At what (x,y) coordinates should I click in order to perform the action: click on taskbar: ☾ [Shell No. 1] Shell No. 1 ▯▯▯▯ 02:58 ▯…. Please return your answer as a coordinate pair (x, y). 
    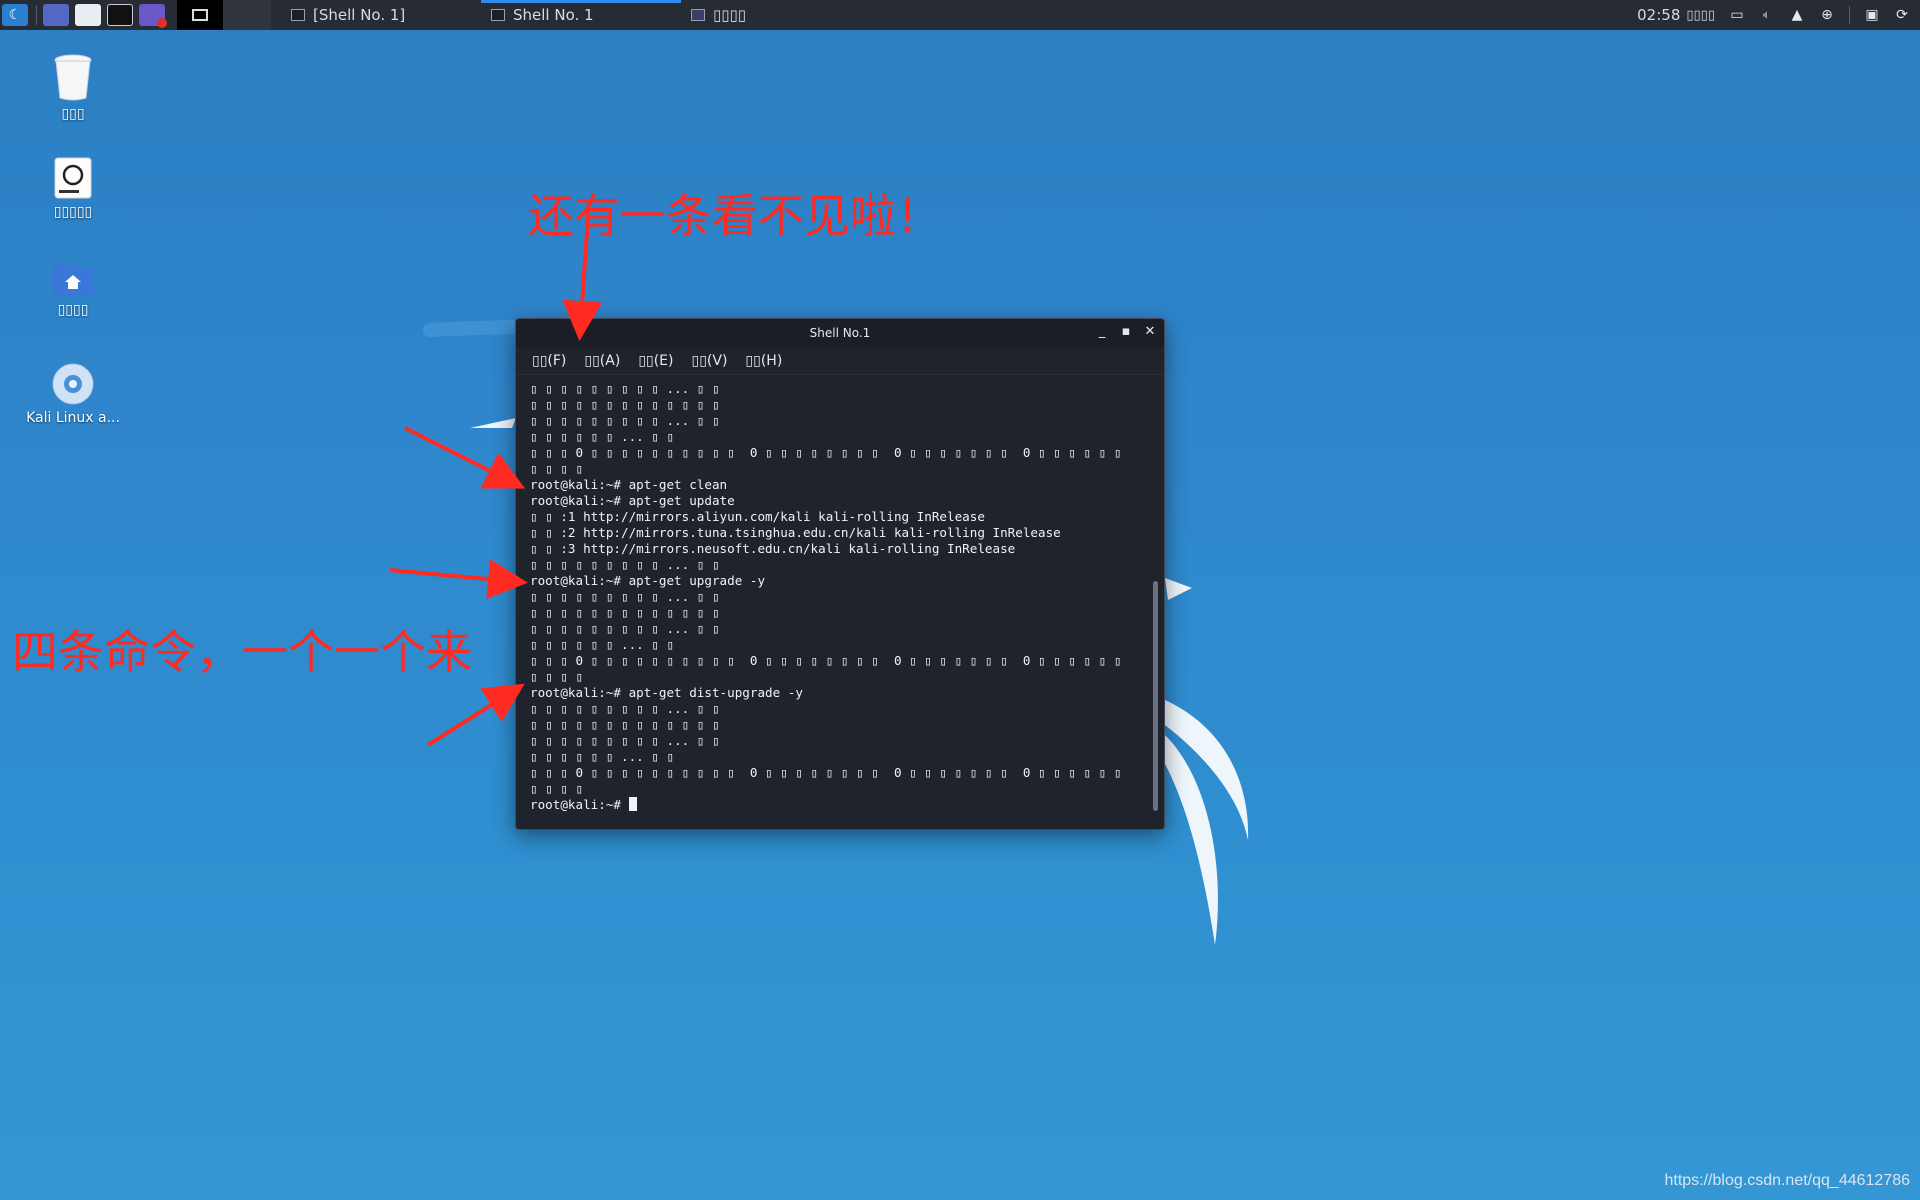
    Looking at the image, I should click on (960, 15).